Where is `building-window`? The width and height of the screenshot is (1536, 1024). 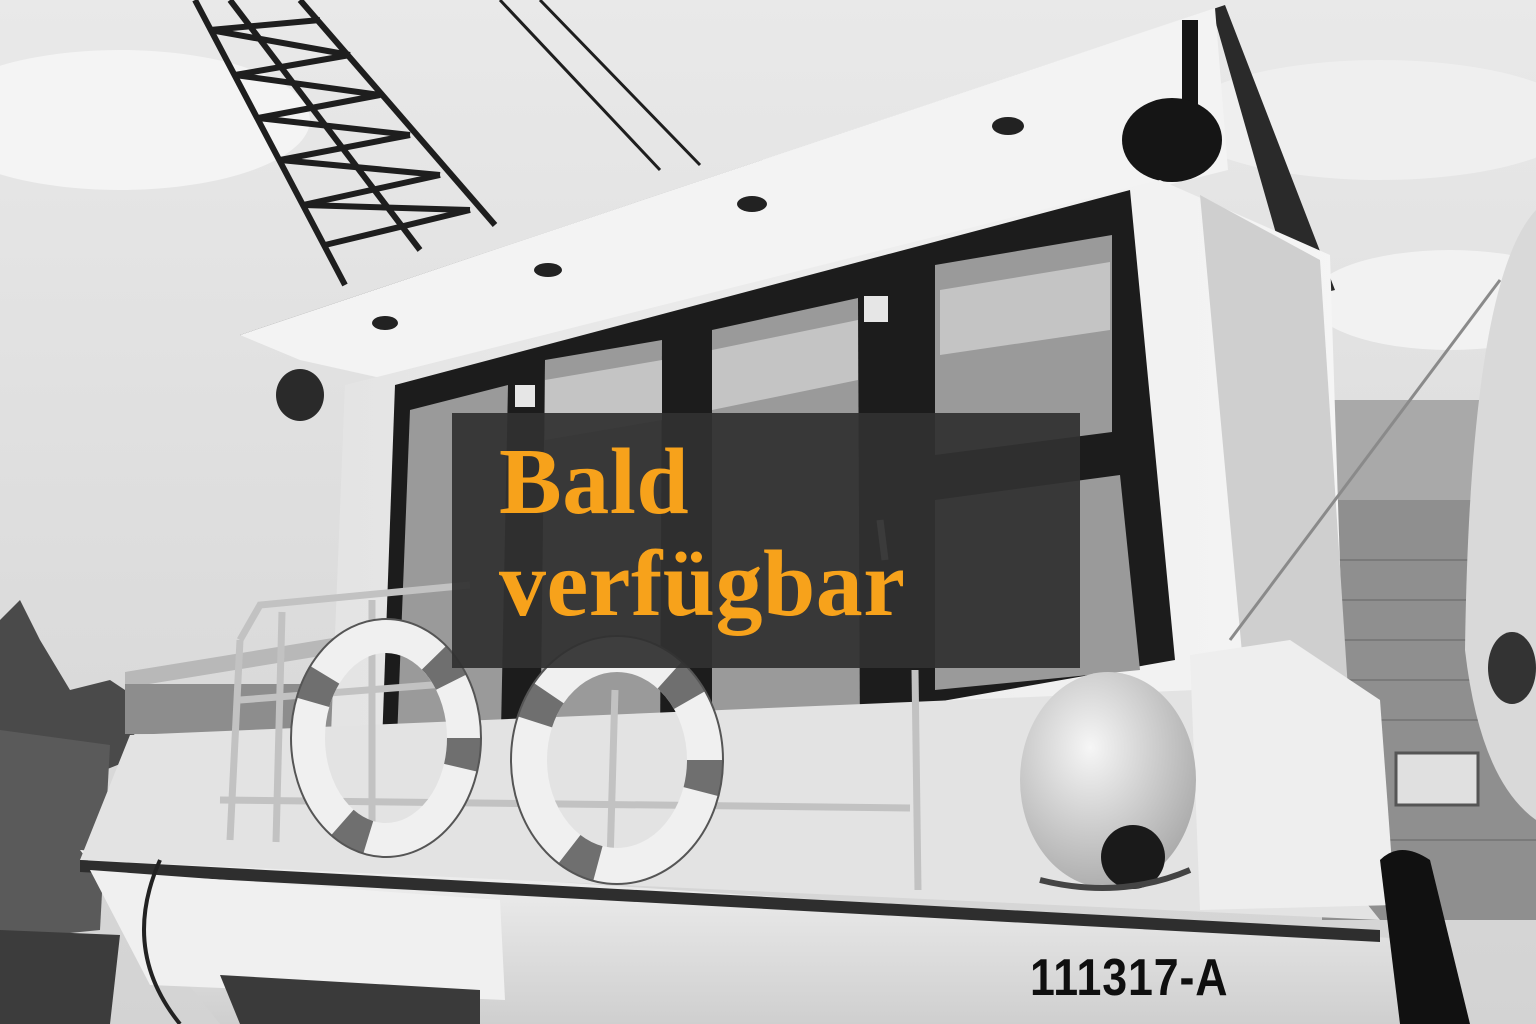 building-window is located at coordinates (1437, 779).